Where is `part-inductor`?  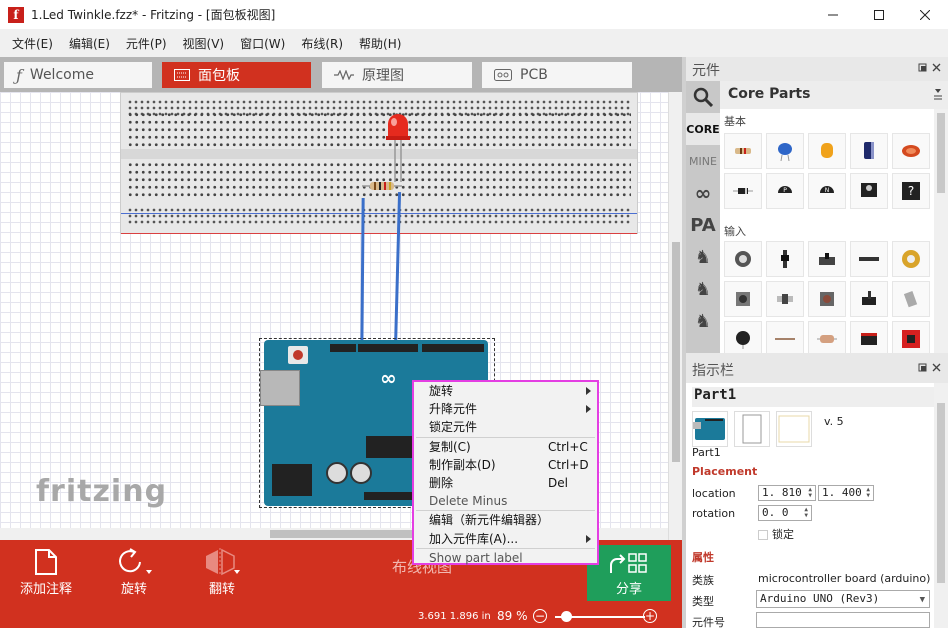 part-inductor is located at coordinates (911, 151).